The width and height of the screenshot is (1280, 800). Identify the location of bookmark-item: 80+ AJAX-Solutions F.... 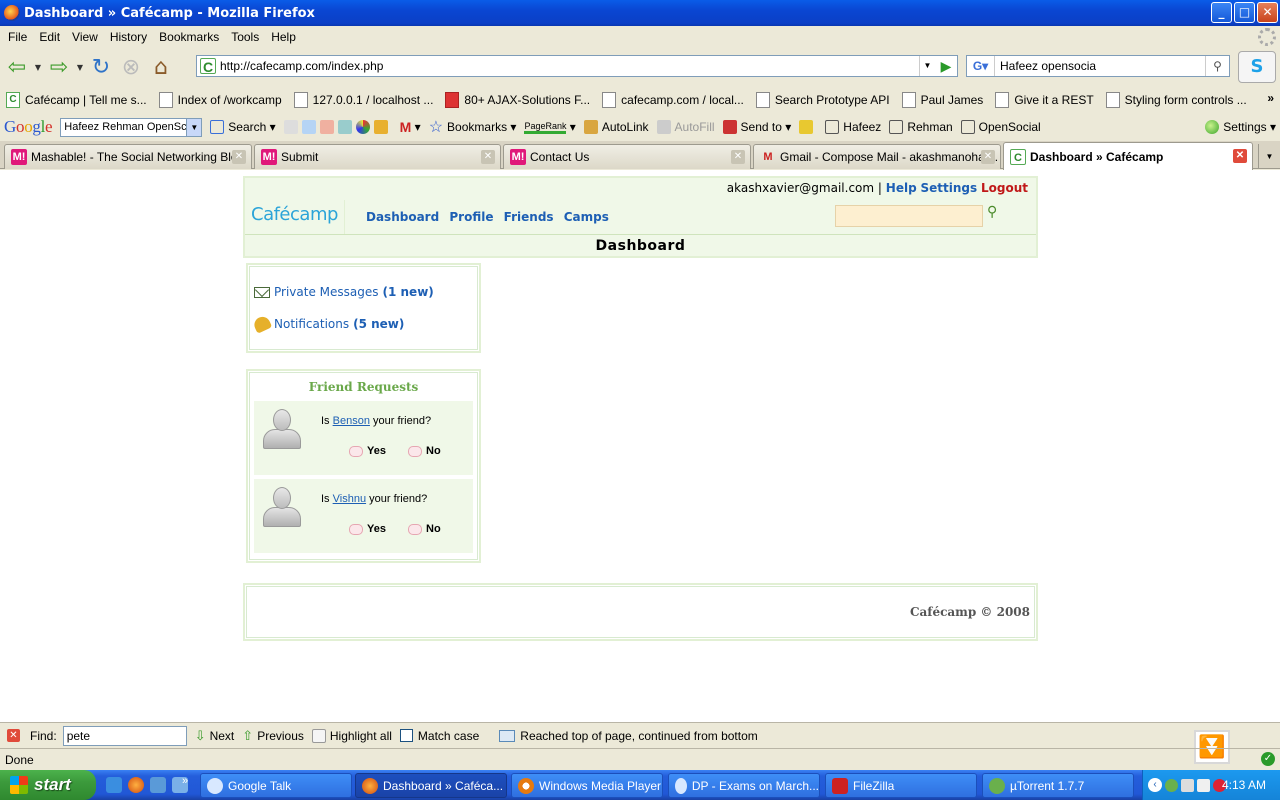
(517, 100).